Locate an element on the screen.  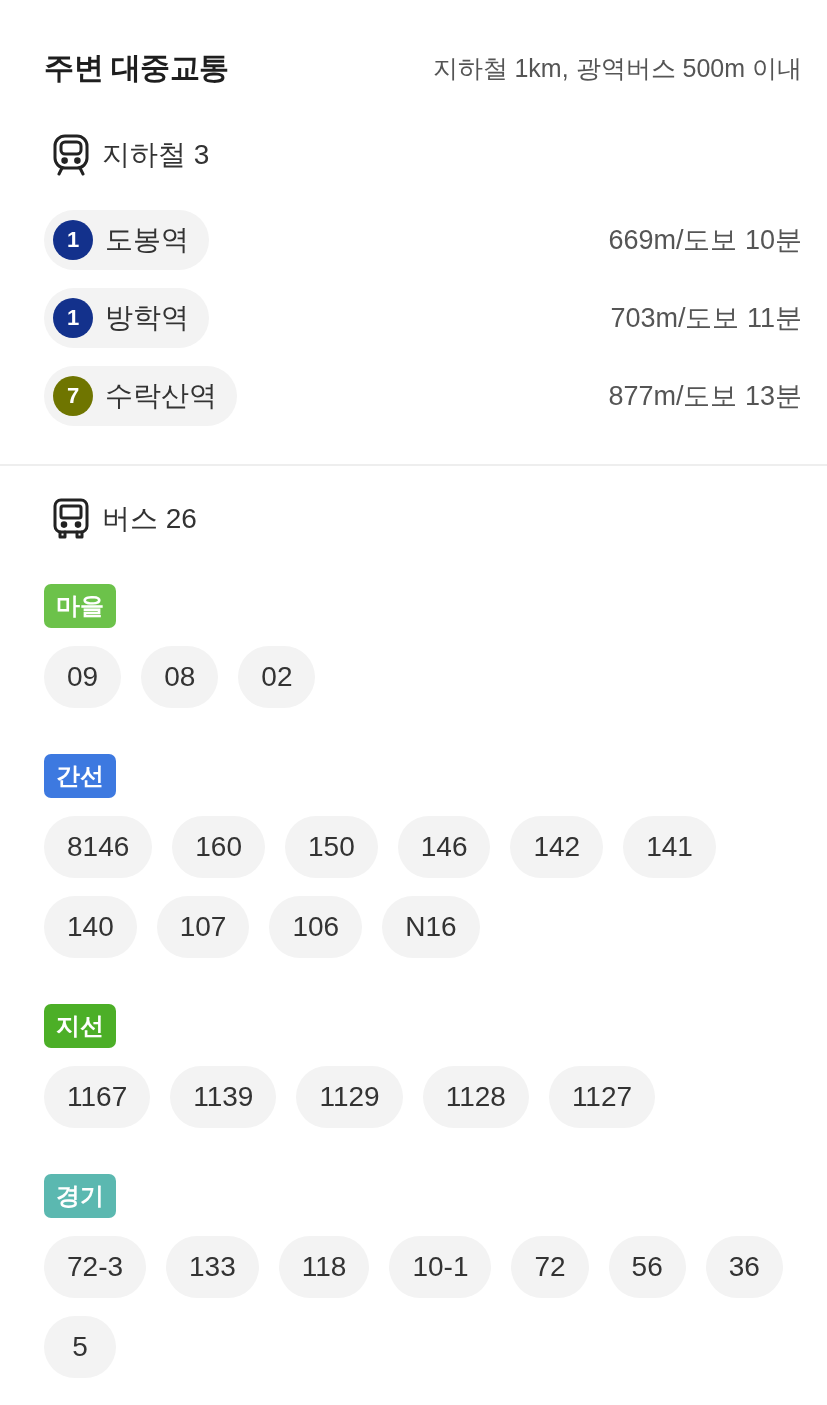
bus-route-chip: 118 is located at coordinates (324, 1267).